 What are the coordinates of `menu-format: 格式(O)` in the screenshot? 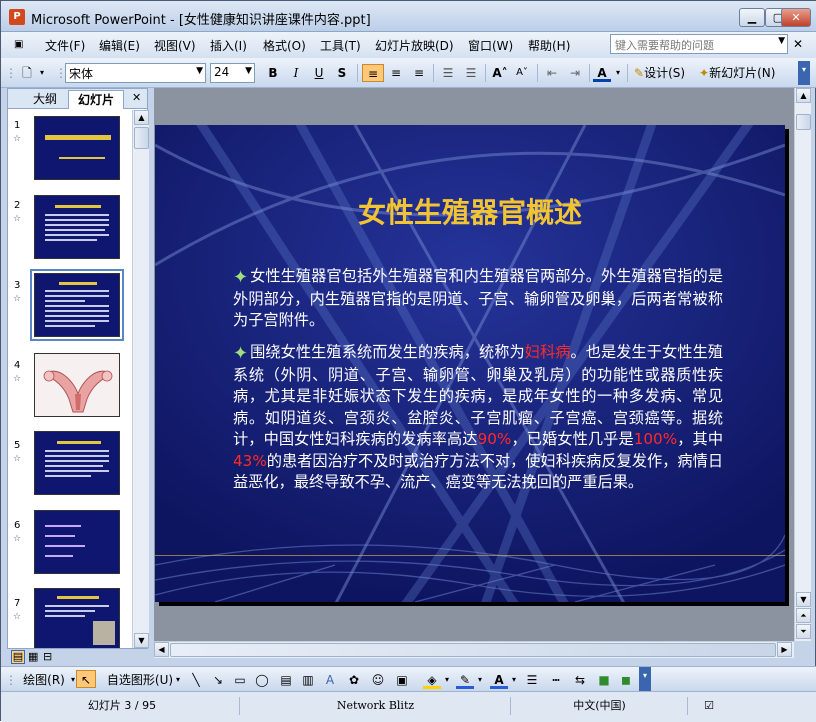 It's located at (284, 45).